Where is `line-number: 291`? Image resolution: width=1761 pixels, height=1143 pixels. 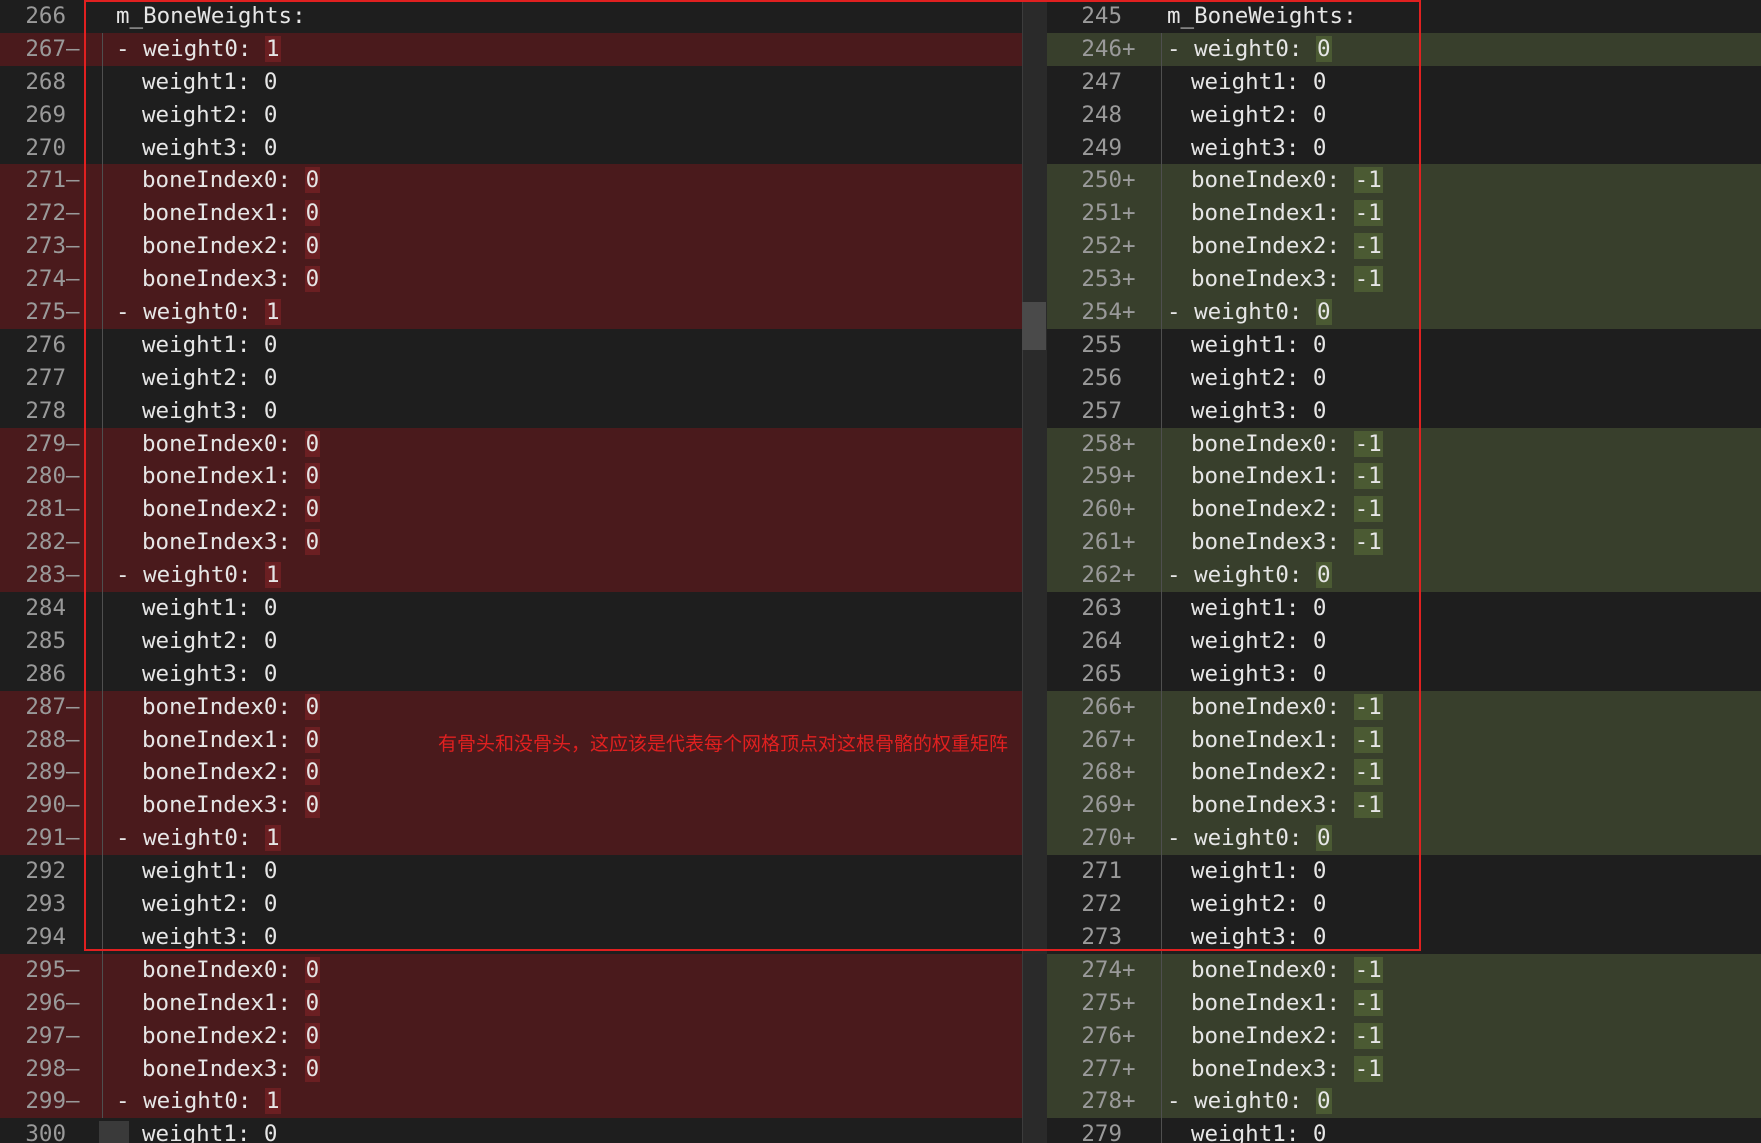 line-number: 291 is located at coordinates (45, 838).